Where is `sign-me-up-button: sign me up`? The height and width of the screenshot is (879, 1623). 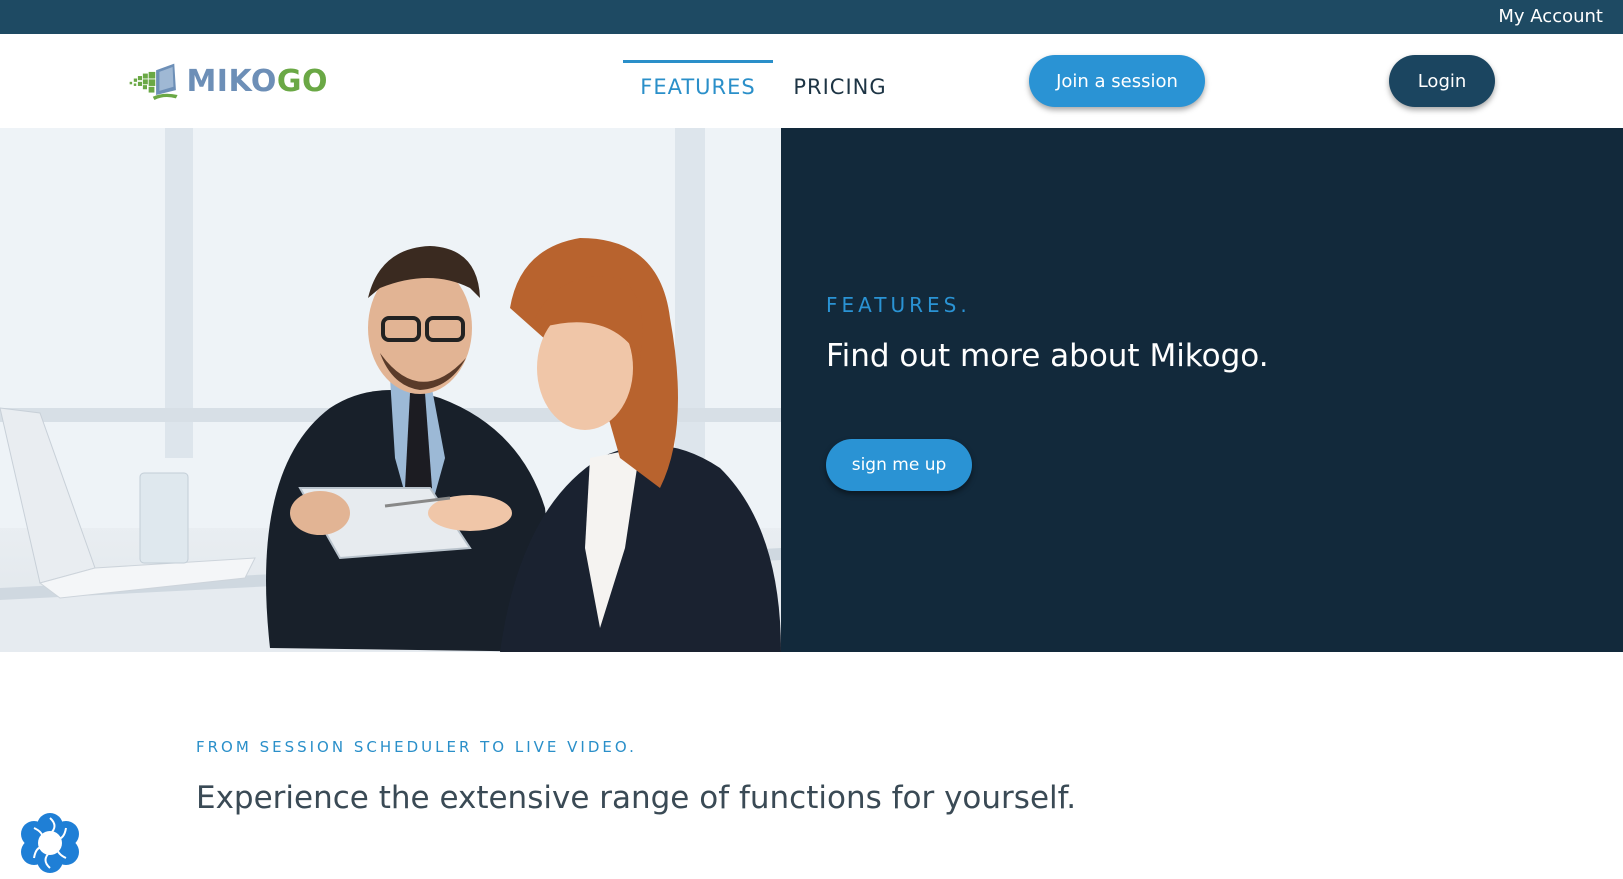 sign-me-up-button: sign me up is located at coordinates (899, 465).